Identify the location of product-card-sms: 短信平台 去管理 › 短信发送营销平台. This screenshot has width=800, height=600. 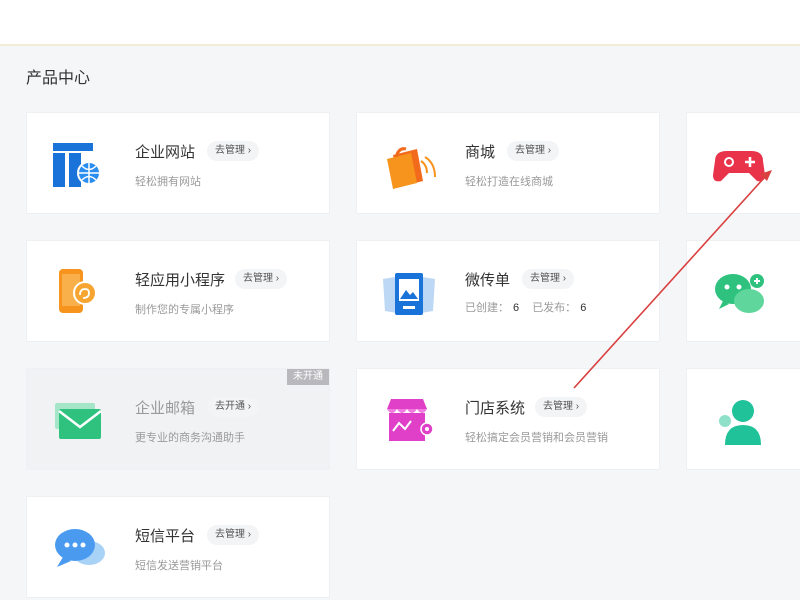
(178, 547).